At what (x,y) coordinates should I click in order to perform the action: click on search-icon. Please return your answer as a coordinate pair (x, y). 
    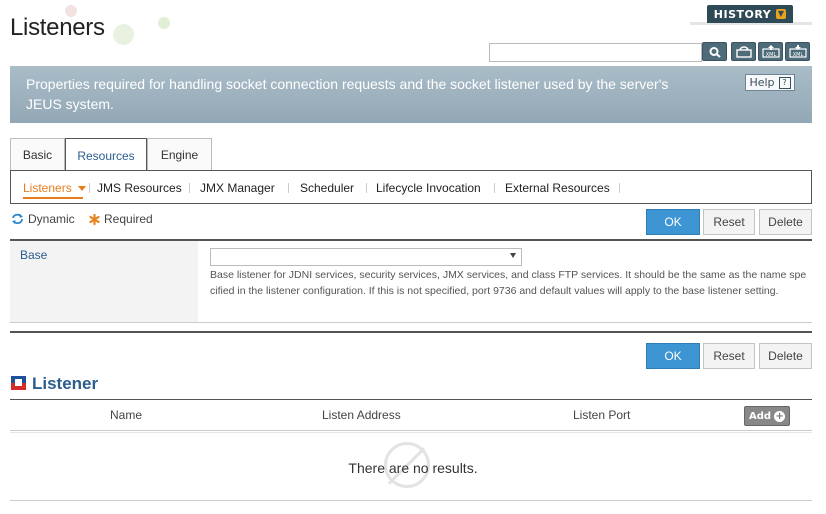
    Looking at the image, I should click on (715, 52).